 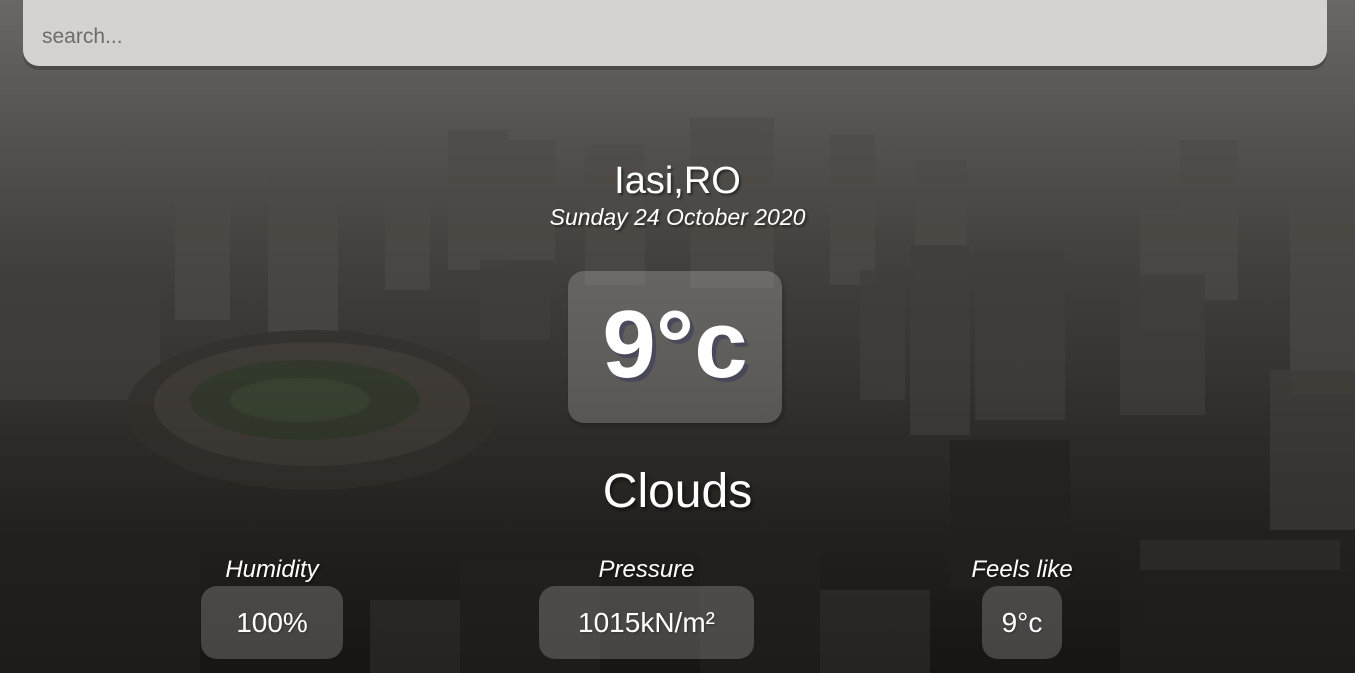 What do you see at coordinates (1022, 622) in the screenshot?
I see `feels-like-value: 9°c` at bounding box center [1022, 622].